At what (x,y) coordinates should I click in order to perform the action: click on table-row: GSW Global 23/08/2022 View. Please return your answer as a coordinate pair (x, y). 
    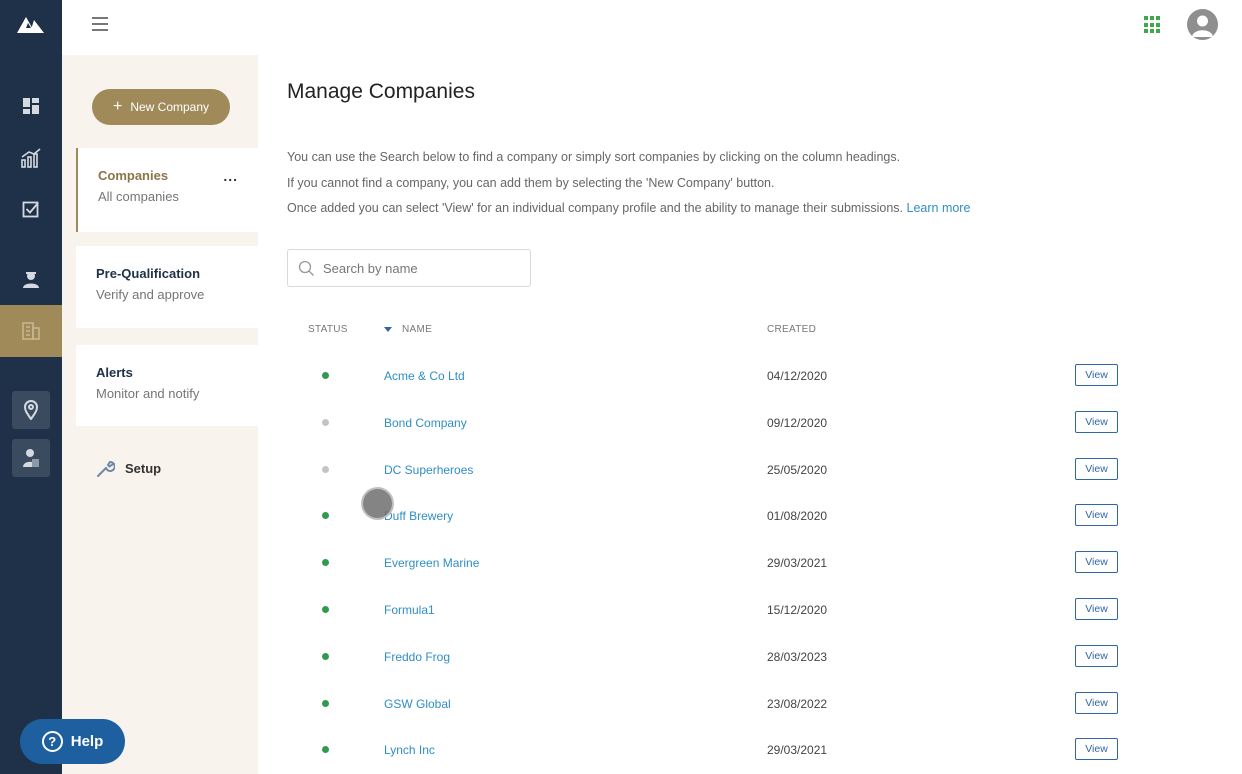
    Looking at the image, I should click on (727, 703).